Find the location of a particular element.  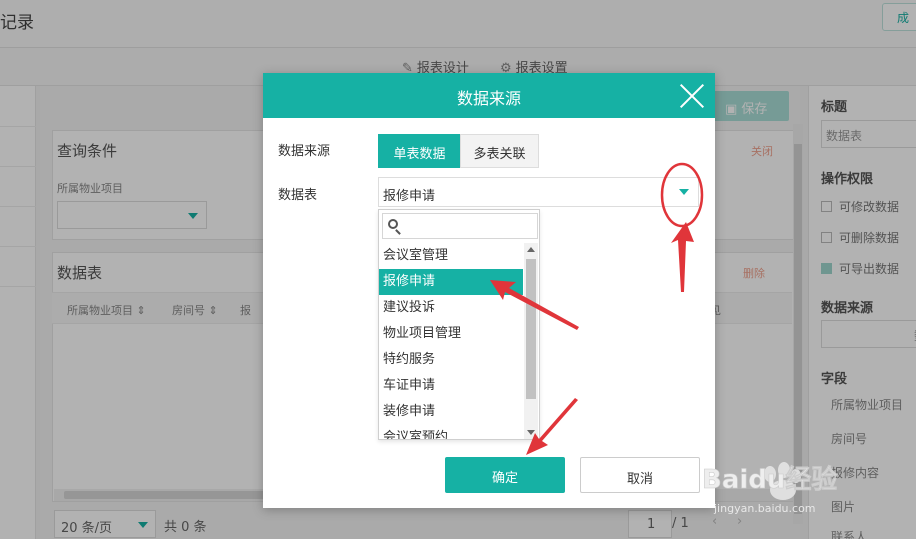

dropdown-option: 特约服务 is located at coordinates (451, 360).